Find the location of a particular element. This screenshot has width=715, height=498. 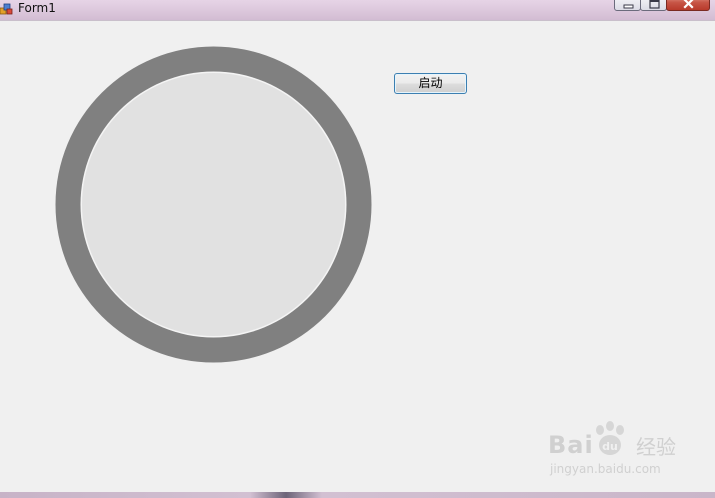

winforms-app-icon is located at coordinates (7, 8).